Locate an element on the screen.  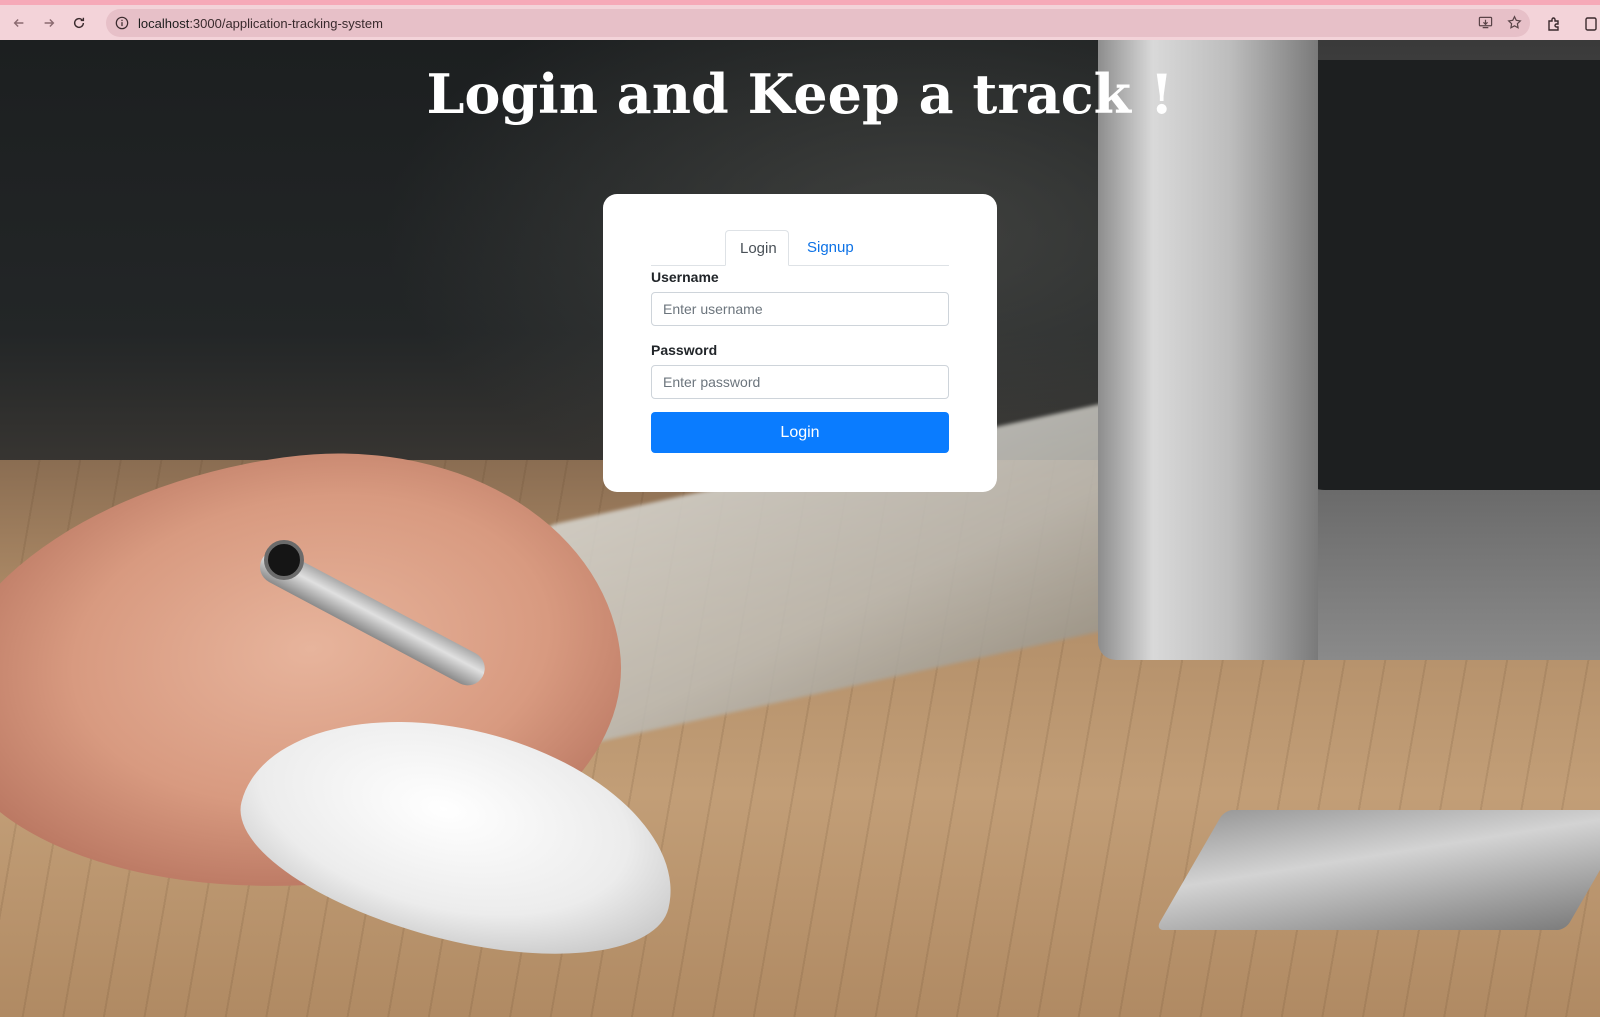
password-input is located at coordinates (800, 382).